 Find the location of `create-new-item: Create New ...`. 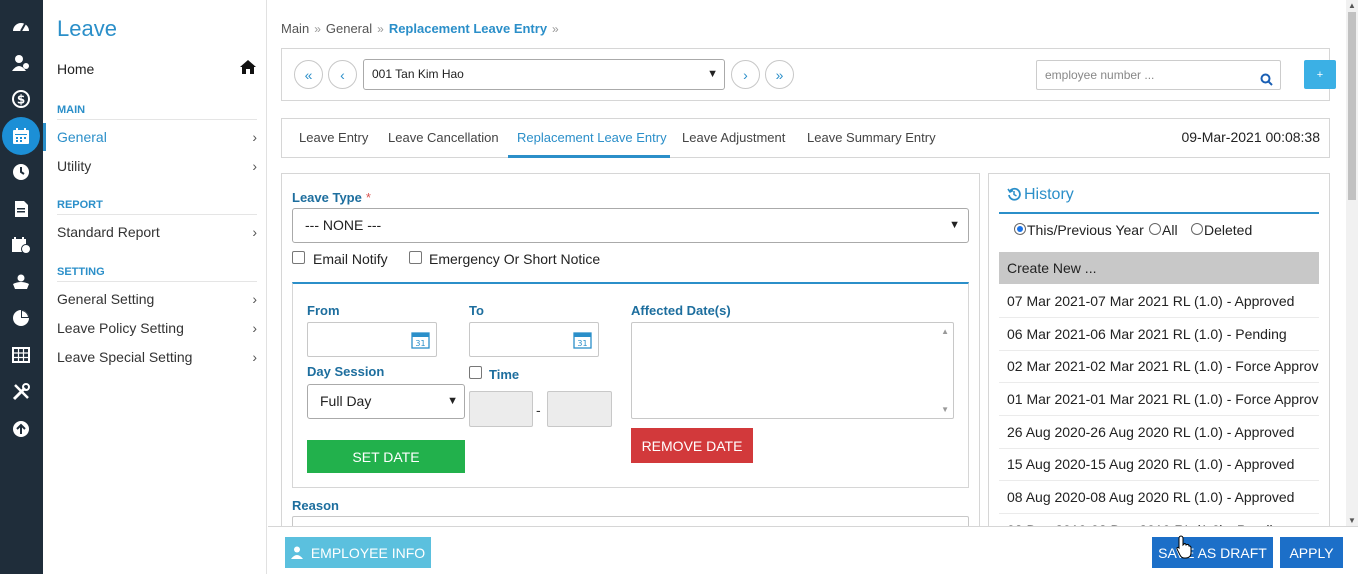

create-new-item: Create New ... is located at coordinates (1159, 268).